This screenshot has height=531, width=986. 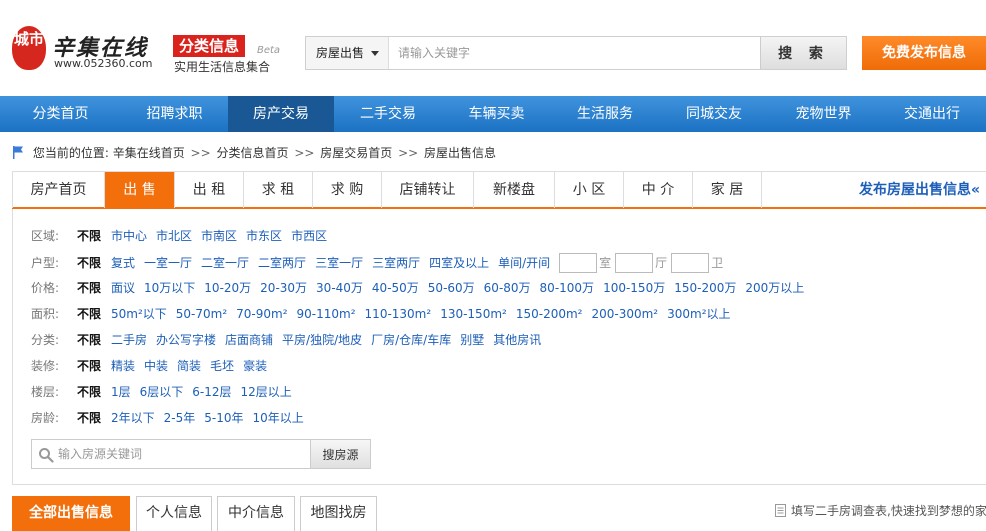 What do you see at coordinates (261, 314) in the screenshot?
I see `filter-option: 70-90m²` at bounding box center [261, 314].